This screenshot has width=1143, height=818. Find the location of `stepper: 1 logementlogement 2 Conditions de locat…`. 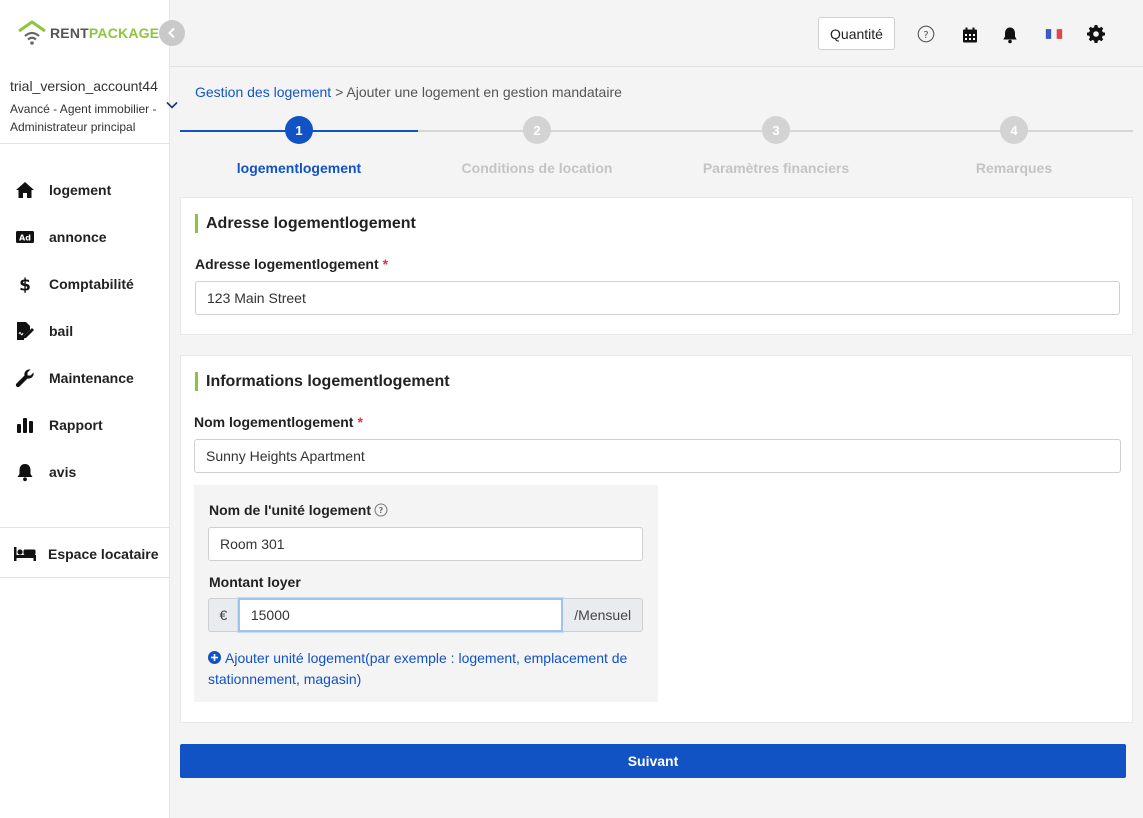

stepper: 1 logementlogement 2 Conditions de locat… is located at coordinates (656, 146).